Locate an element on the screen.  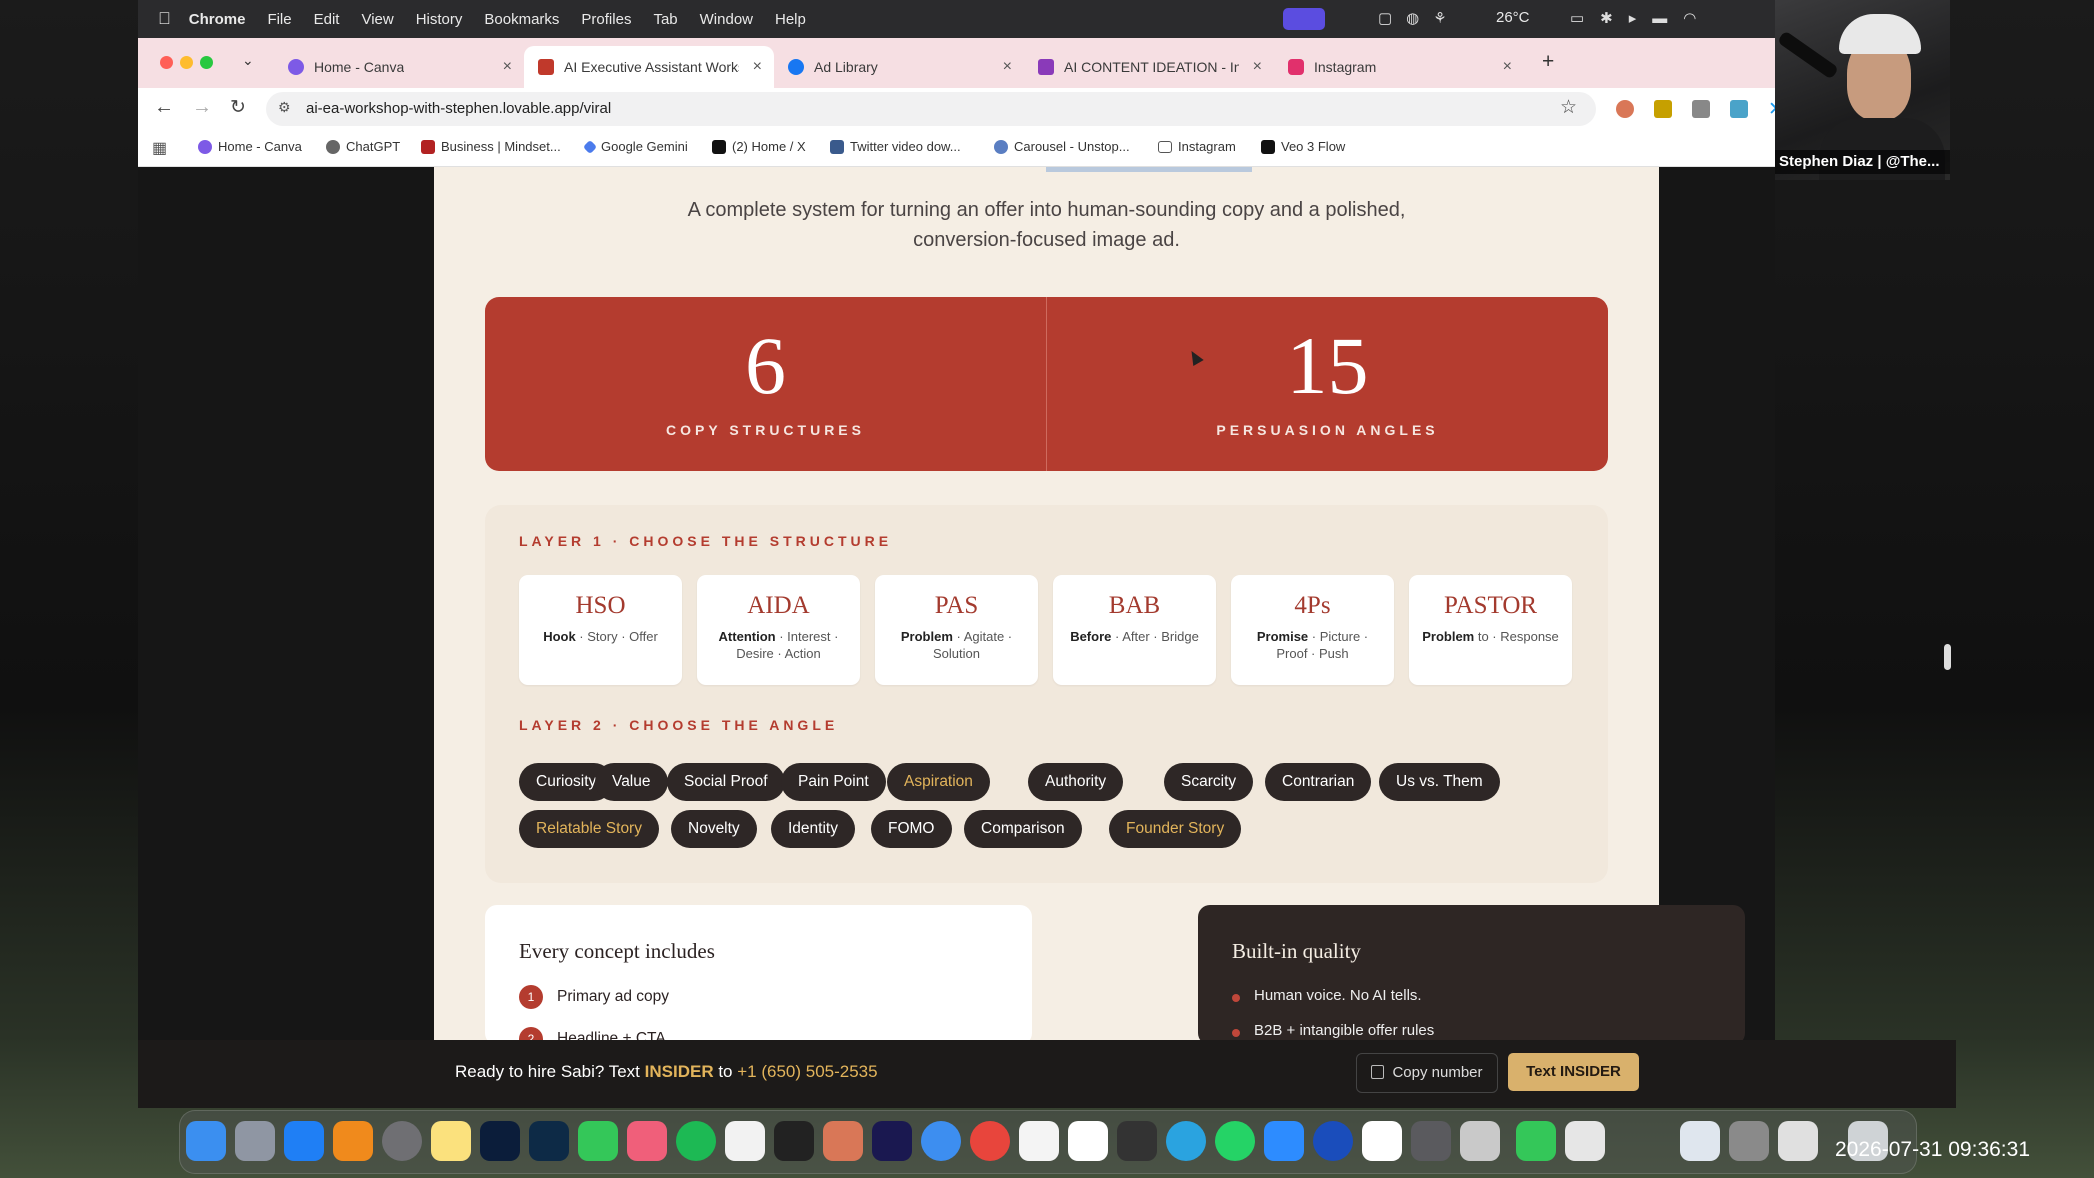
angle-pill-value: Value is located at coordinates (631, 782).